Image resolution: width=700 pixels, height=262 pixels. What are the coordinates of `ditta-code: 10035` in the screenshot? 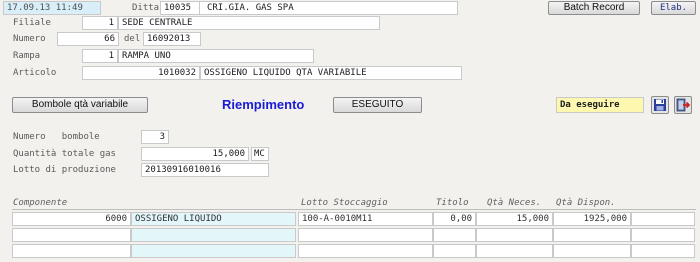 It's located at (178, 8).